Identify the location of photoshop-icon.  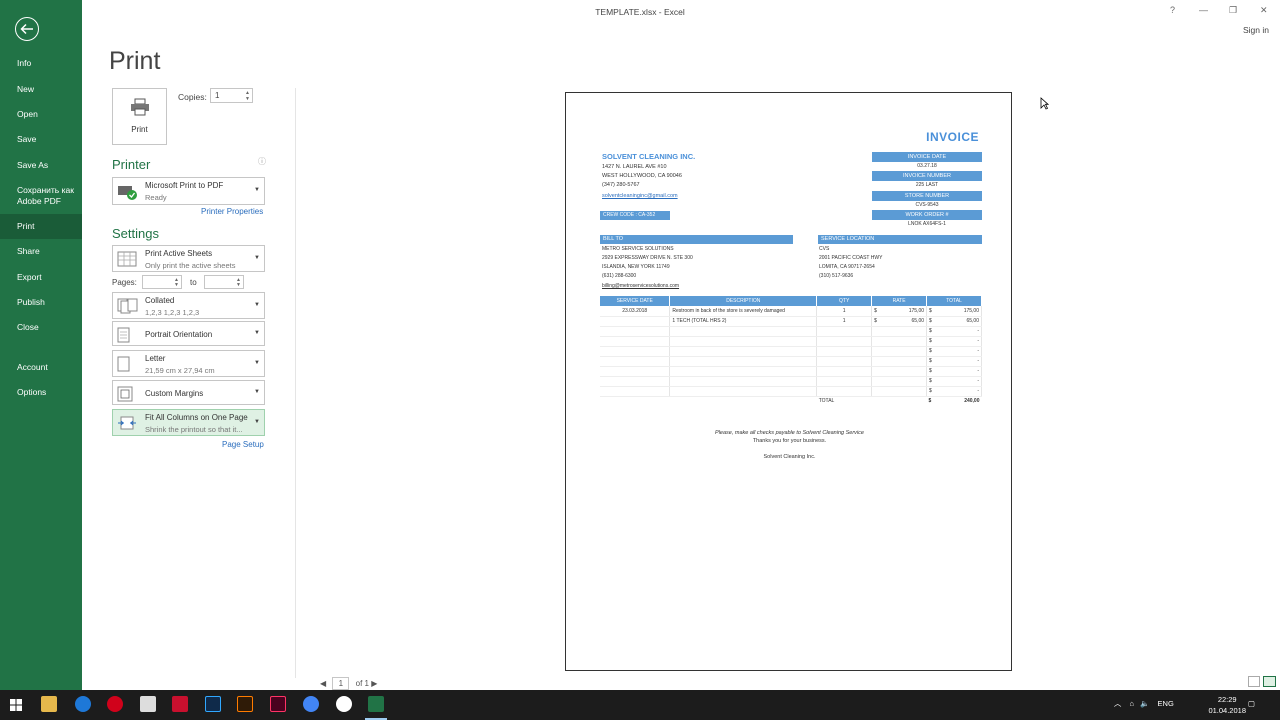
(213, 704).